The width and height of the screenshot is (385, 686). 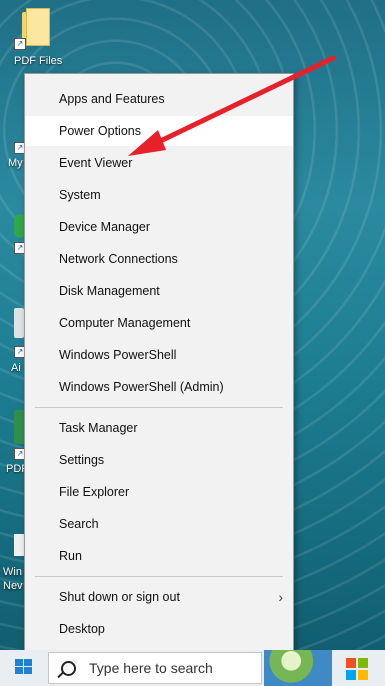 What do you see at coordinates (159, 99) in the screenshot?
I see `menu-item-apps-and-features: Apps and Features` at bounding box center [159, 99].